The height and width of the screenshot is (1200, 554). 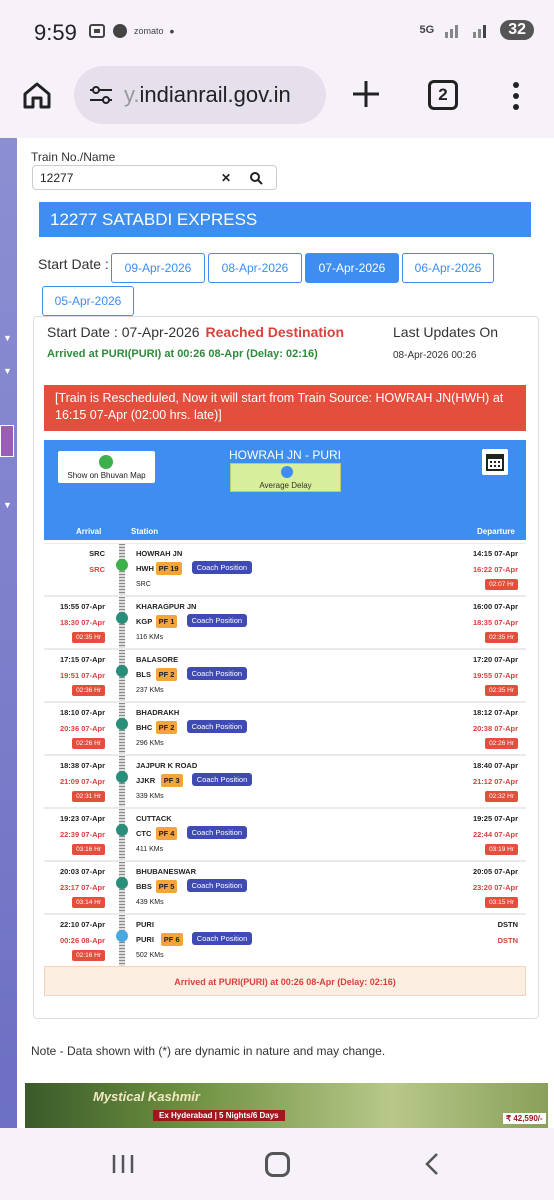 What do you see at coordinates (144, 621) in the screenshot?
I see `station-code: KGP` at bounding box center [144, 621].